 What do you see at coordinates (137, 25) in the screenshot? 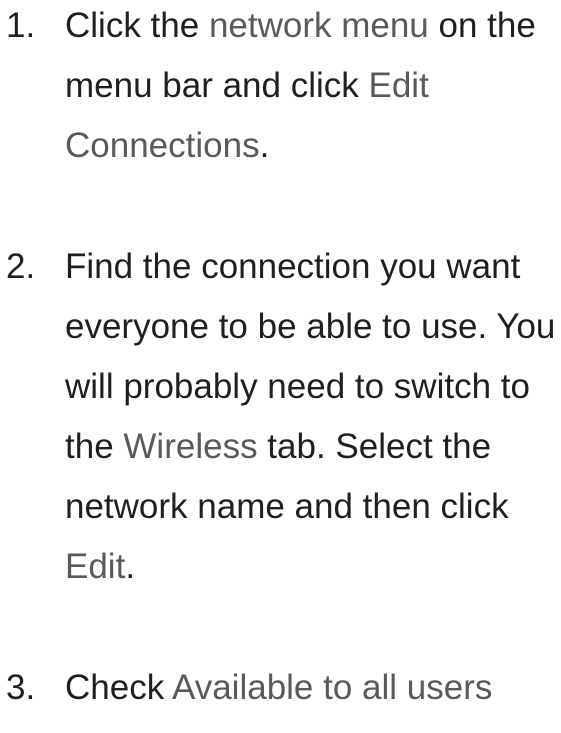
I see `step-text: Click the` at bounding box center [137, 25].